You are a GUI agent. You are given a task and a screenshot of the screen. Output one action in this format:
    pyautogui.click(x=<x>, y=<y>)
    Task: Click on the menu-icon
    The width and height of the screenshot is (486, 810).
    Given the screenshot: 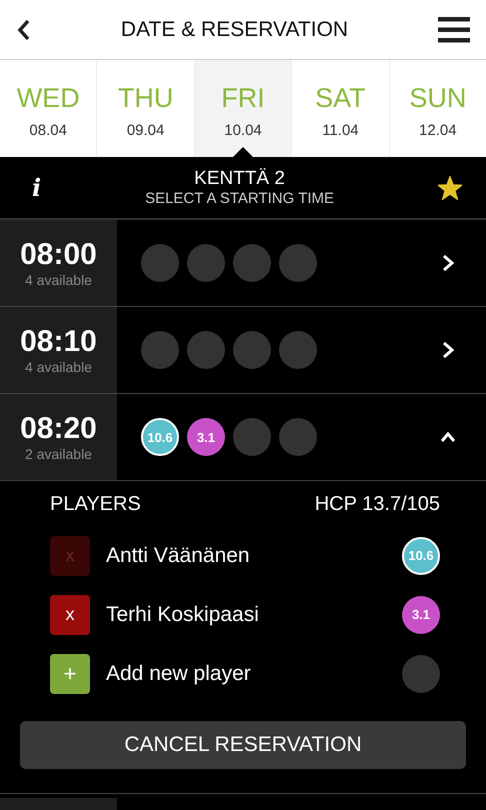 What is the action you would take?
    pyautogui.click(x=454, y=29)
    